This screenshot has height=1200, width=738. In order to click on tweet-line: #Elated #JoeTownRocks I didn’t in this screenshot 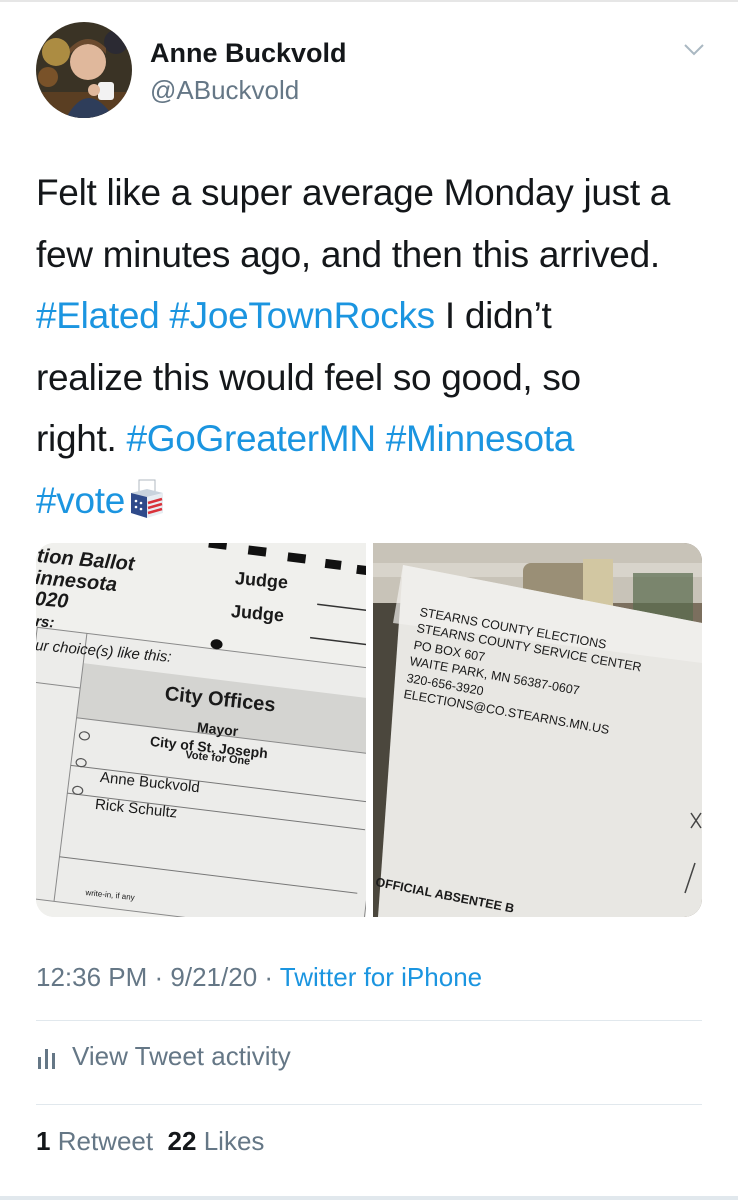, I will do `click(376, 316)`.